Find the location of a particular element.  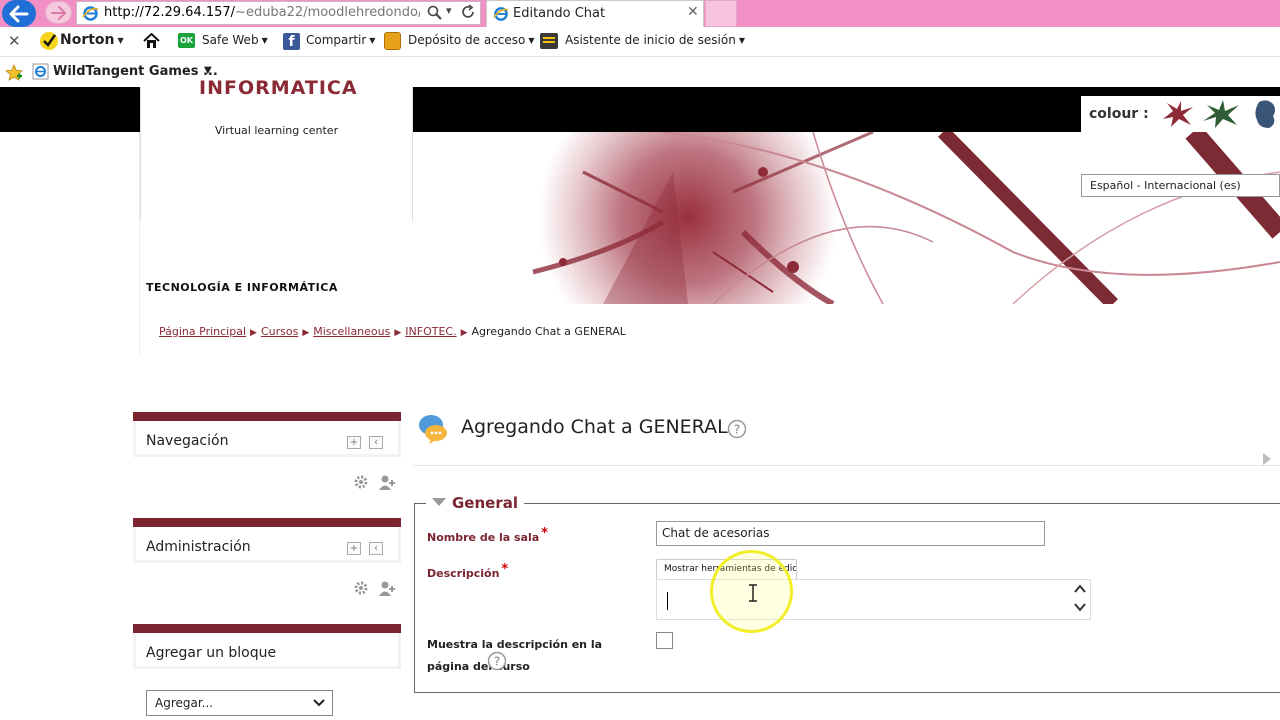

norton-label: Norton is located at coordinates (87, 40).